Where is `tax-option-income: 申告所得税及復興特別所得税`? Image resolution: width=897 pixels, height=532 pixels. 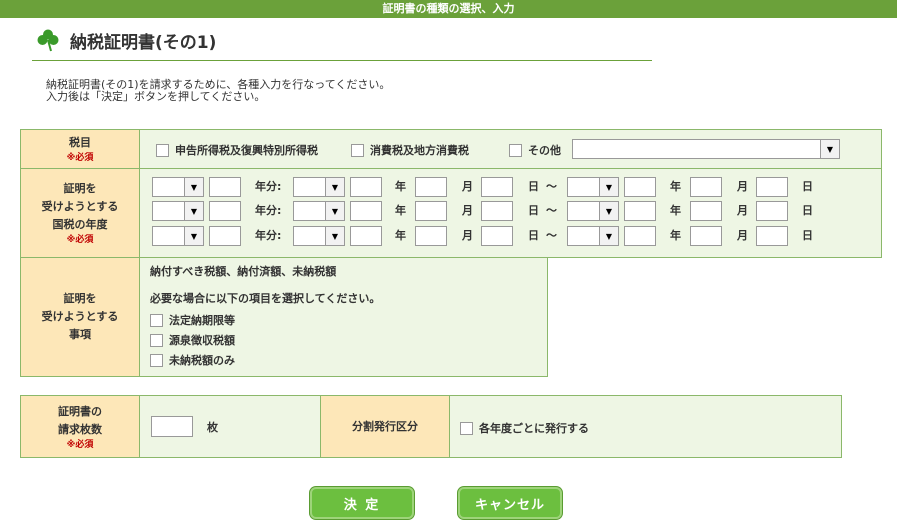
tax-option-income: 申告所得税及復興特別所得税 is located at coordinates (237, 150).